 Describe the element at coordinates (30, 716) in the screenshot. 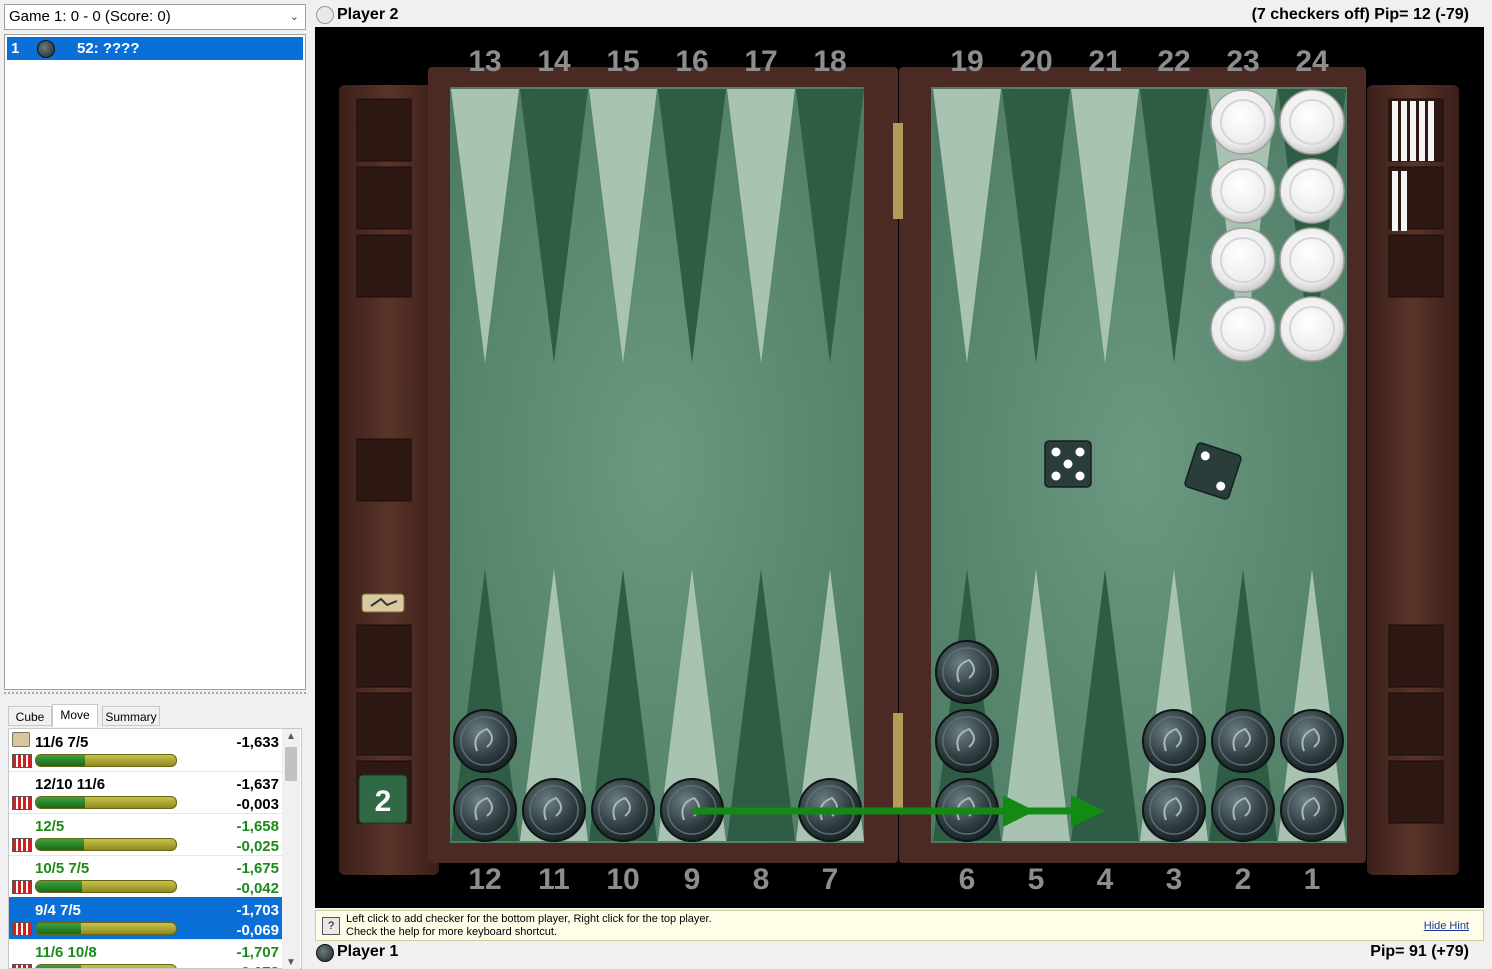

I see `tab-cube: Cube` at that location.